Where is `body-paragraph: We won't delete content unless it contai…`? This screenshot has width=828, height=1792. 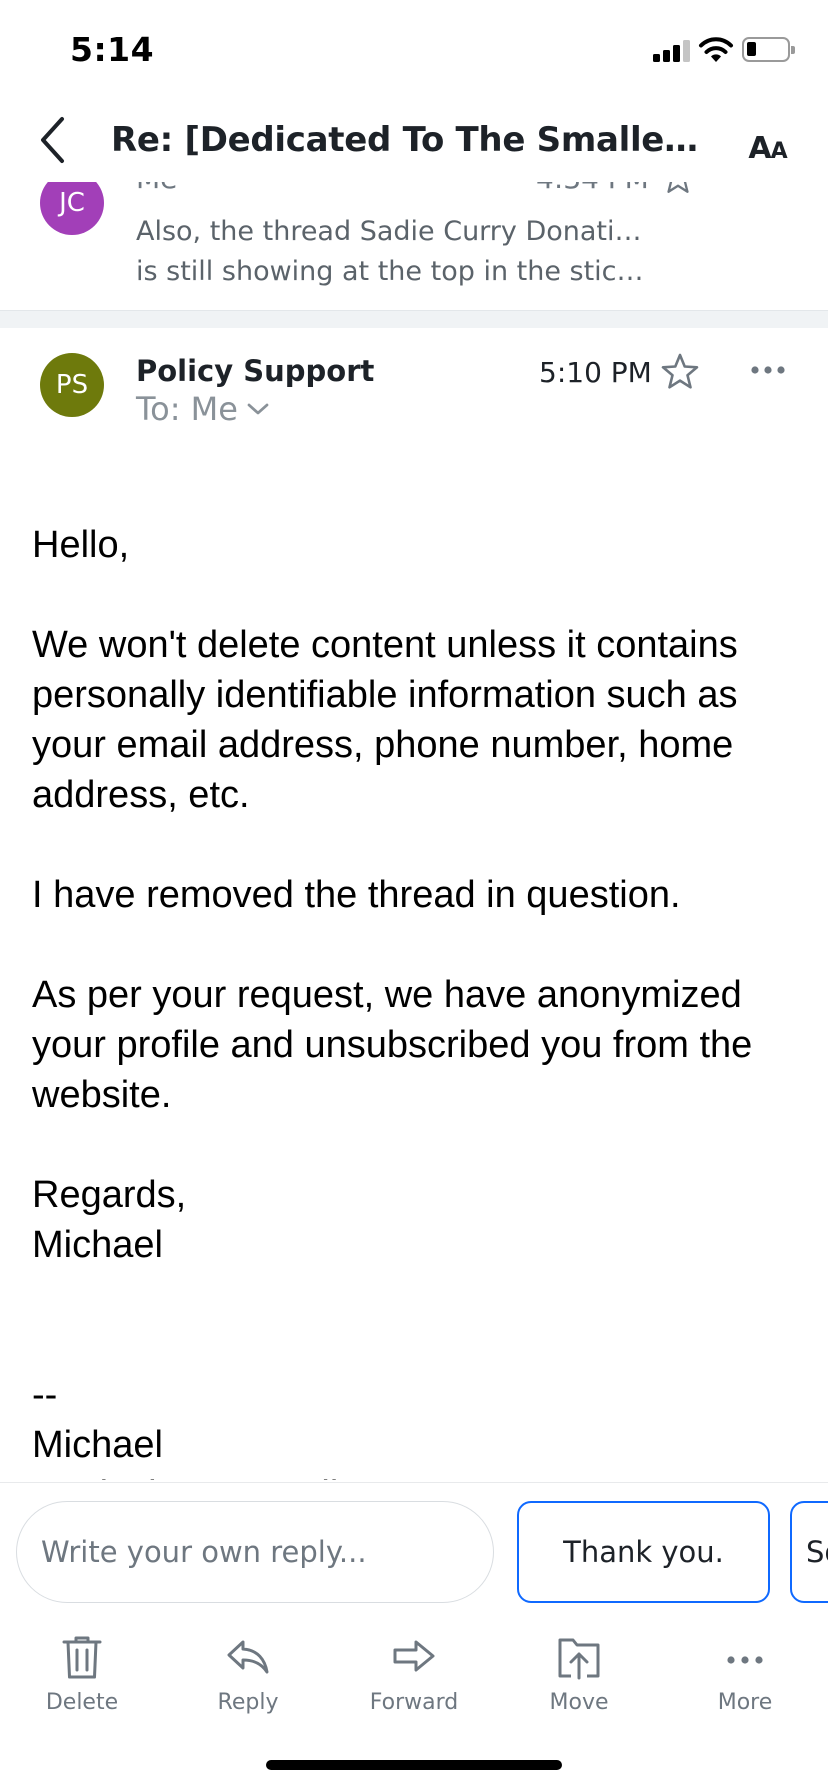 body-paragraph: We won't delete content unless it contai… is located at coordinates (385, 720).